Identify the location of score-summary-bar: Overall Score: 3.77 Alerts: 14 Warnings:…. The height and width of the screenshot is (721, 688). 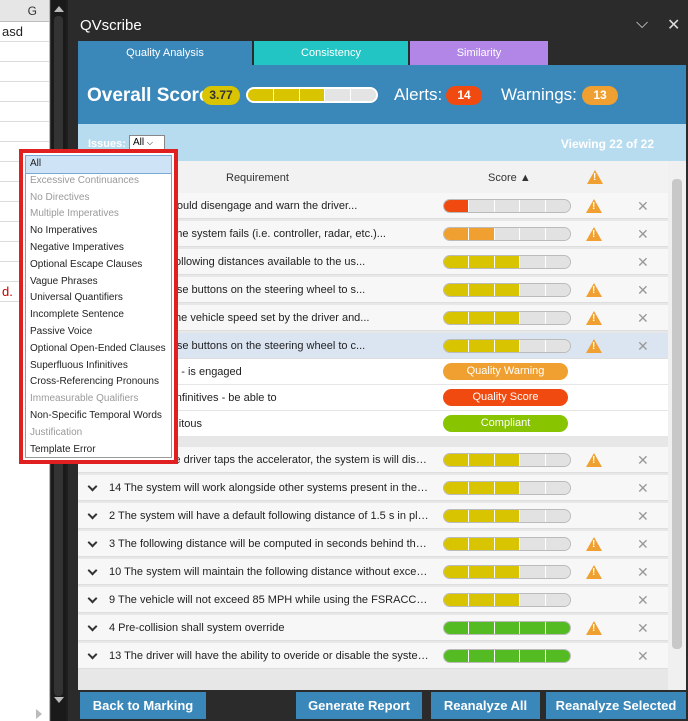
(382, 94).